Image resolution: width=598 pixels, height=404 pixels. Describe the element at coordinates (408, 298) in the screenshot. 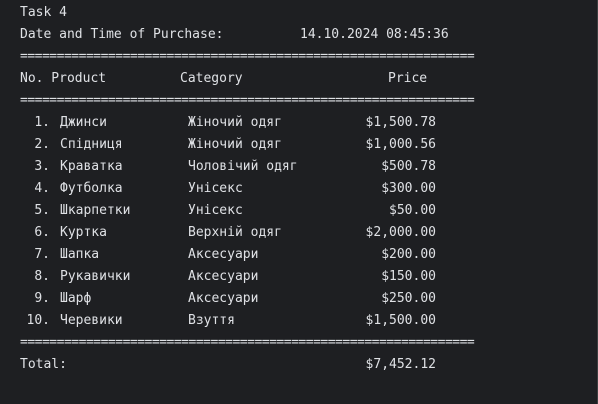

I see `item-price: $250.00` at that location.